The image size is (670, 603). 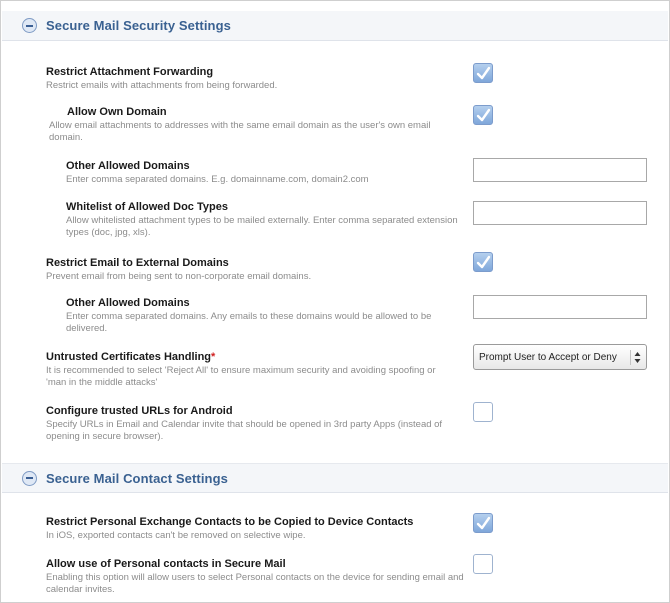 I want to click on allow-own-domain-checkbox, so click(x=483, y=115).